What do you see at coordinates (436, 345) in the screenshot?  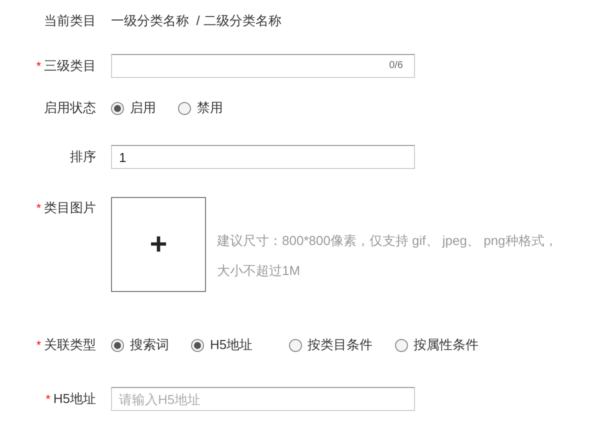 I see `radio-option: 按属性条件` at bounding box center [436, 345].